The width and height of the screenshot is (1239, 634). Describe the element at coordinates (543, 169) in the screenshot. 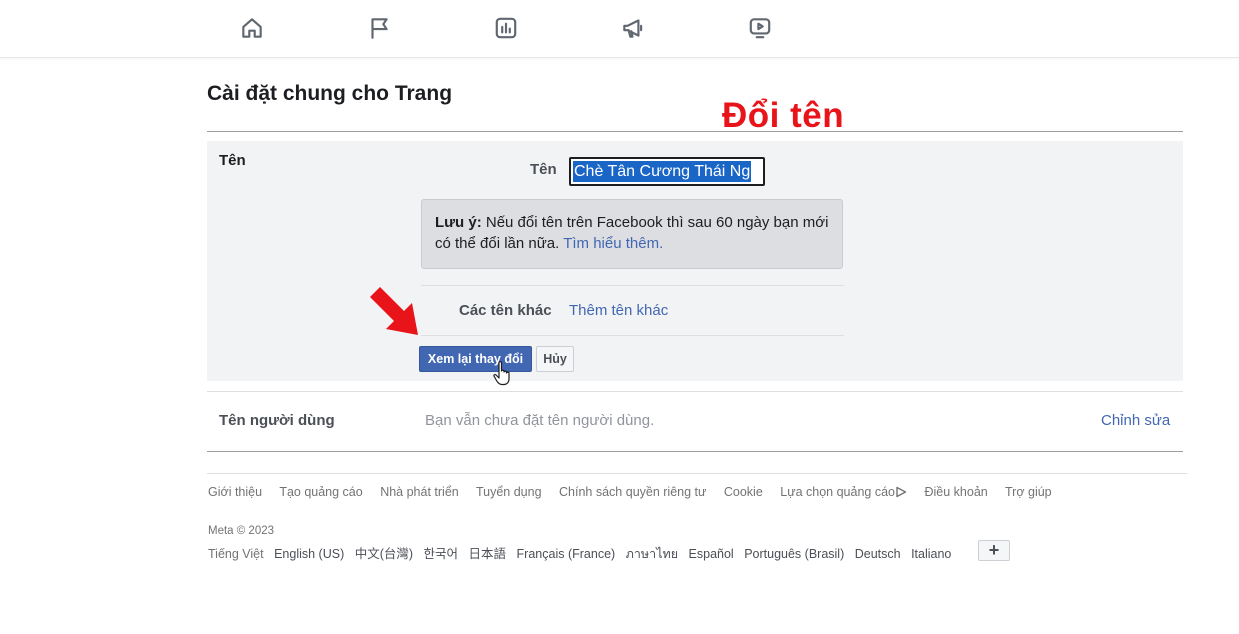

I see `name-field-label: Tên` at that location.